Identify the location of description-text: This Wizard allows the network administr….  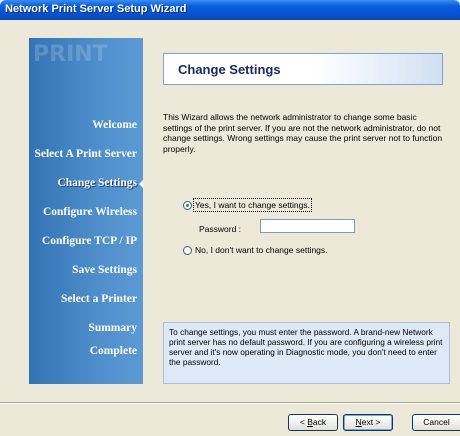
(303, 133).